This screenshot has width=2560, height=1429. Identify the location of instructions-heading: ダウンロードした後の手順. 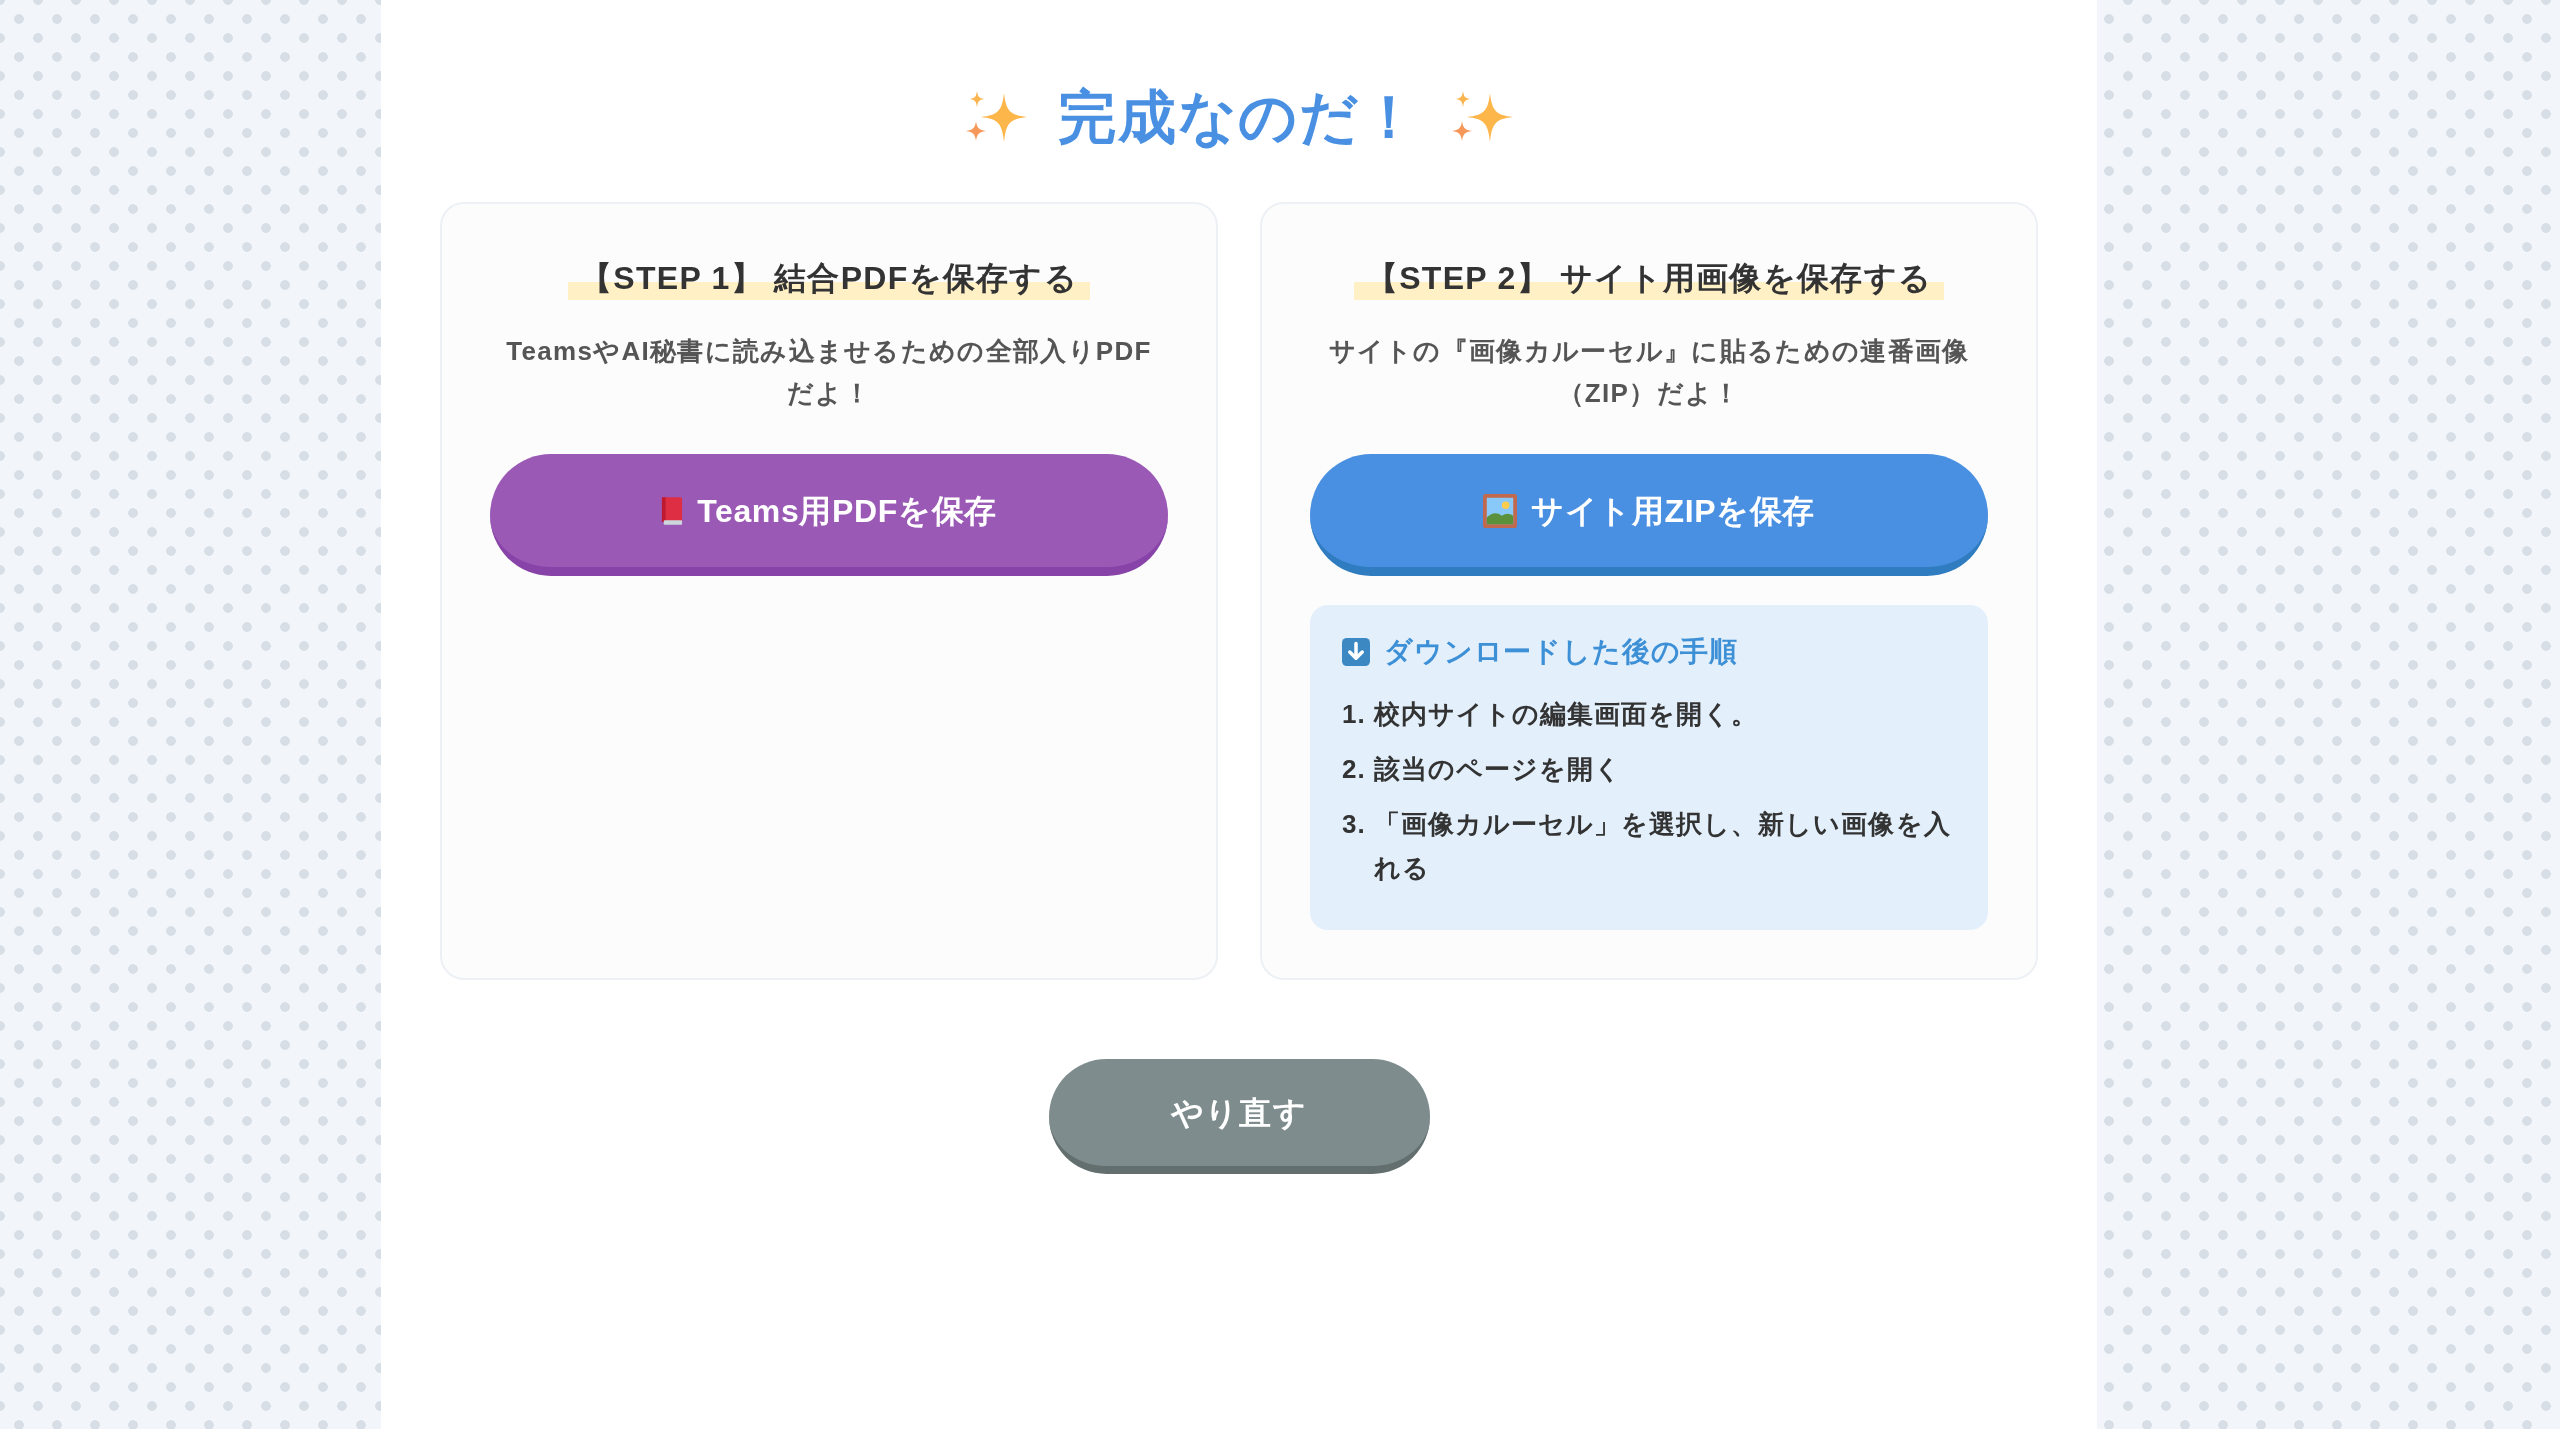
(1561, 652).